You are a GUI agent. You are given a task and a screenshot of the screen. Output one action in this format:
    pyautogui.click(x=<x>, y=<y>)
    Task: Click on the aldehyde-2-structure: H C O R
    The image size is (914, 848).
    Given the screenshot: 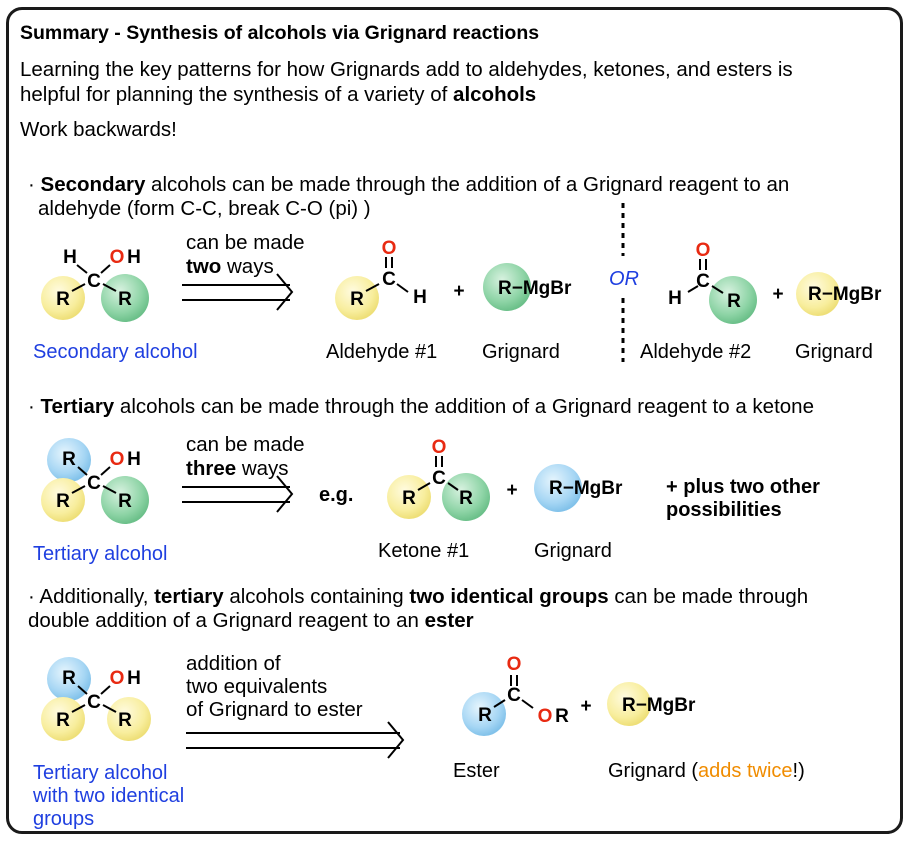 What is the action you would take?
    pyautogui.click(x=712, y=282)
    